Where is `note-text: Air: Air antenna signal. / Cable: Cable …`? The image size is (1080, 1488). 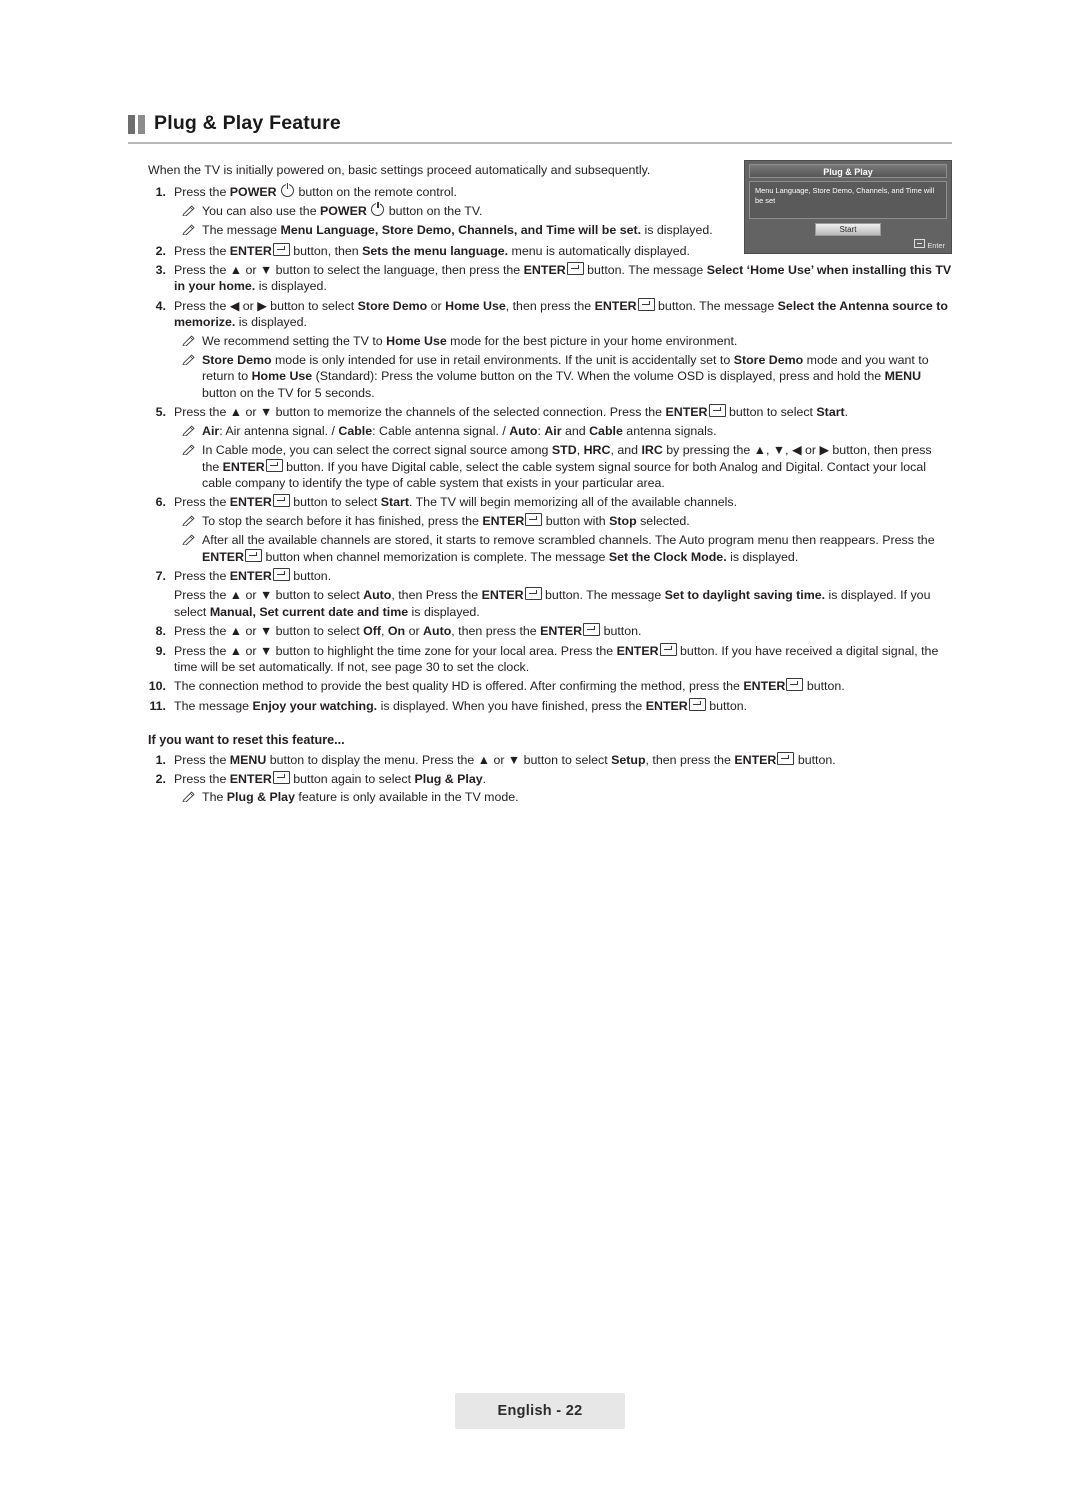
note-text: Air: Air antenna signal. / Cable: Cable … is located at coordinates (459, 430).